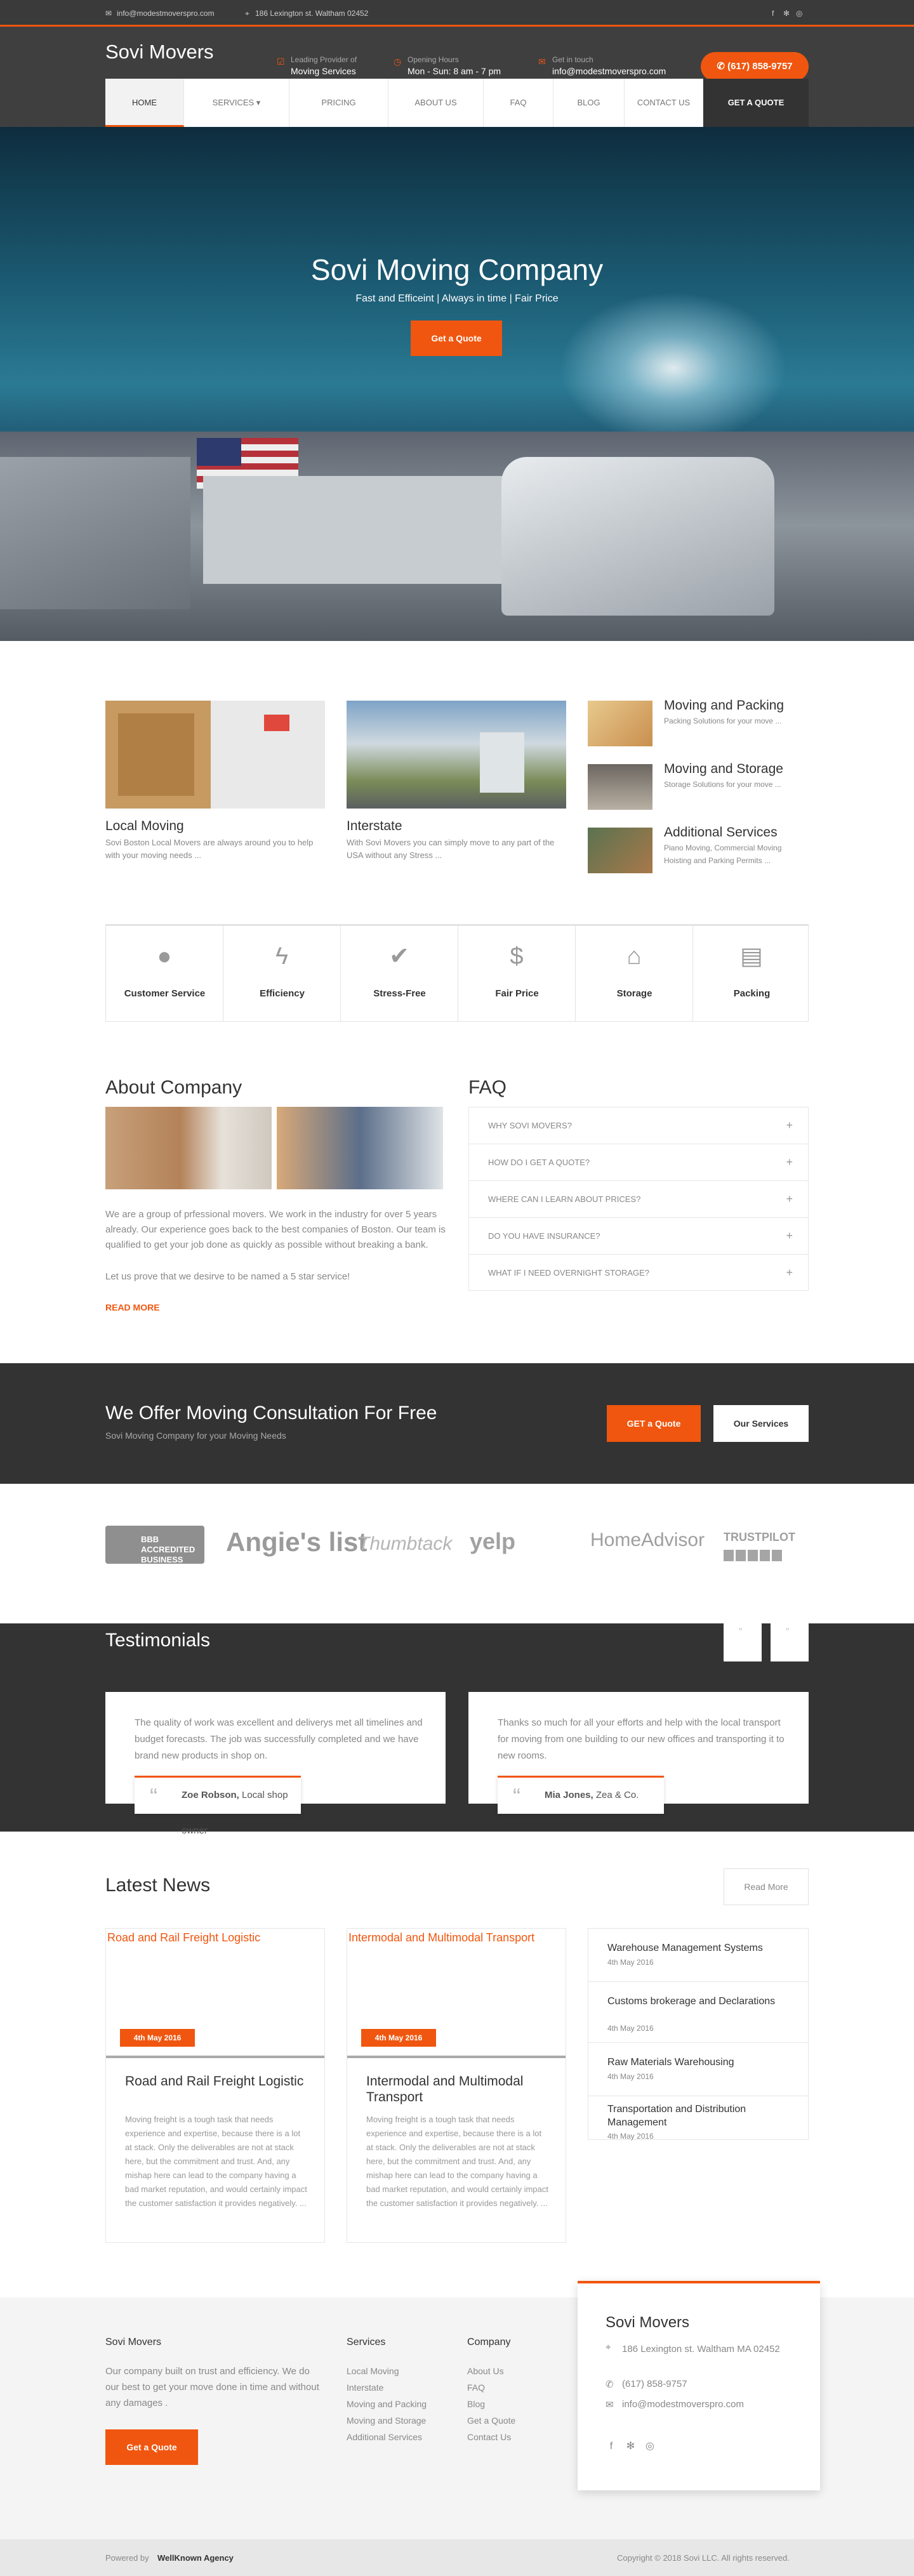  I want to click on sign-image, so click(276, 723).